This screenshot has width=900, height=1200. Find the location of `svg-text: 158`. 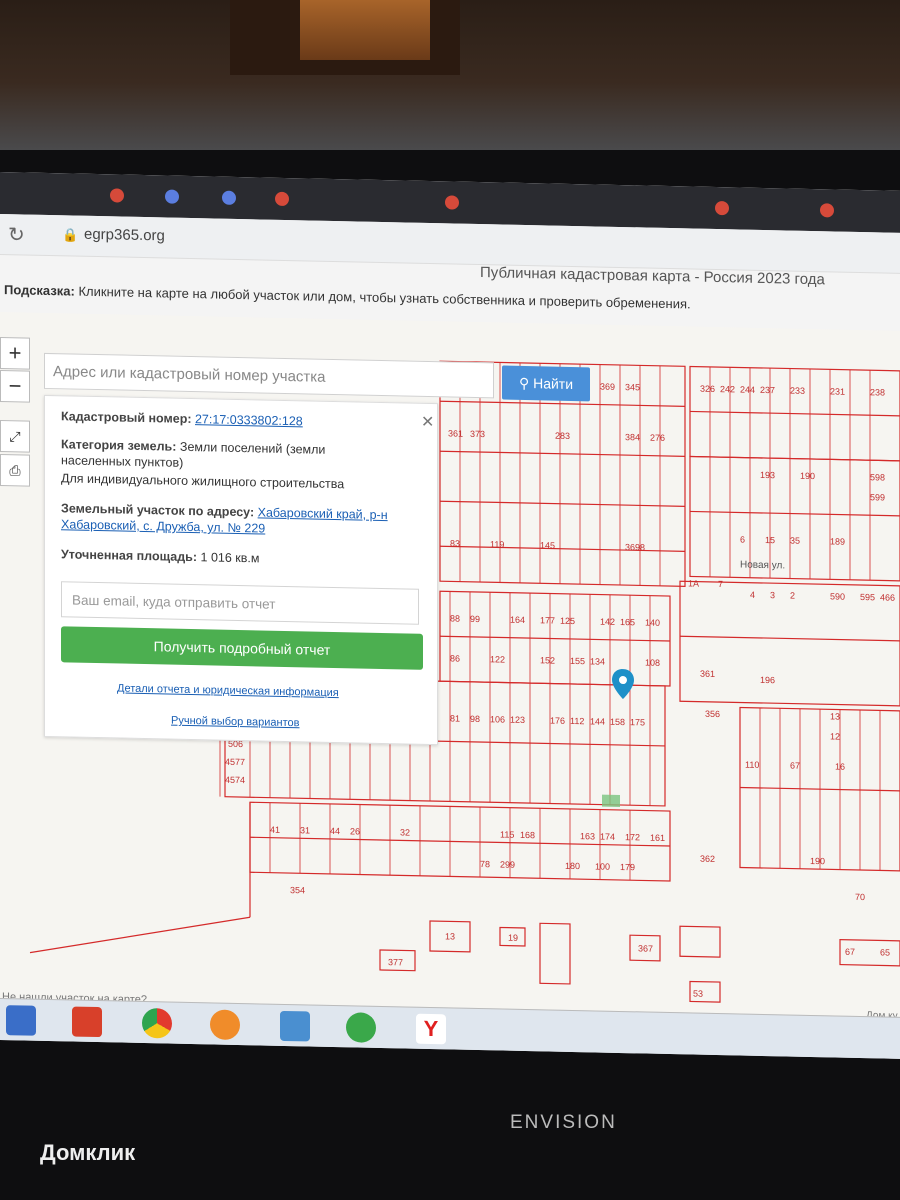

svg-text: 158 is located at coordinates (617, 722).